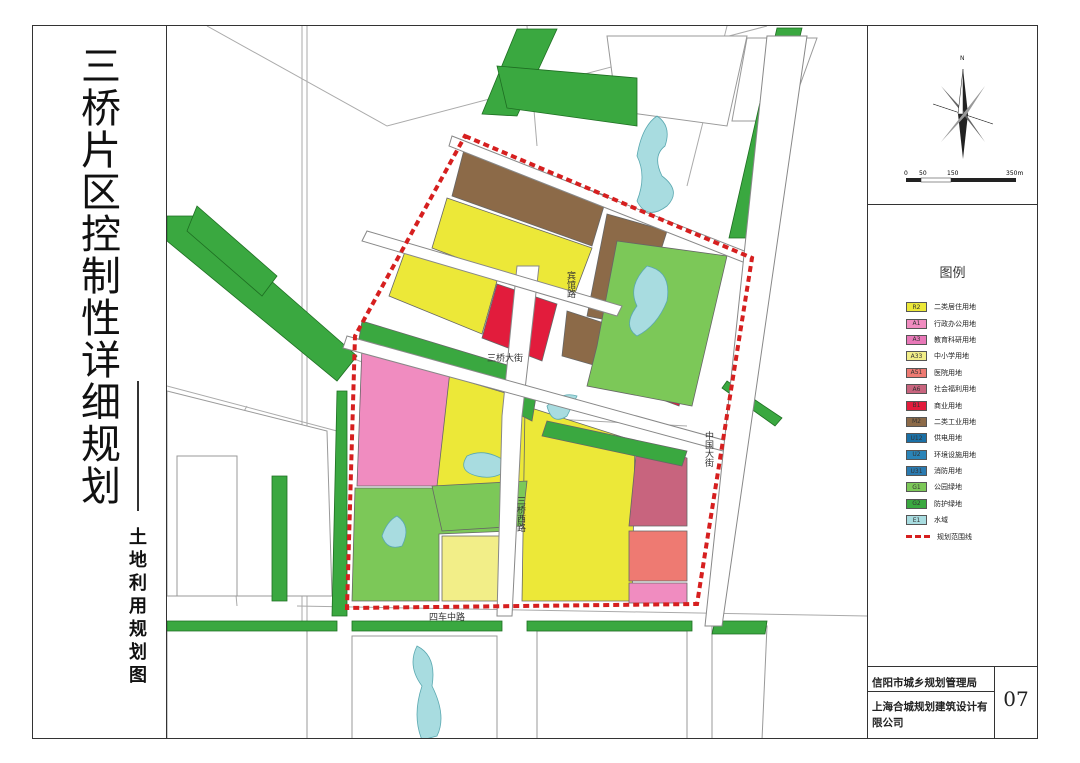 This screenshot has height=763, width=1080. I want to click on map-subtitle: 土地利用规划图, so click(138, 606).